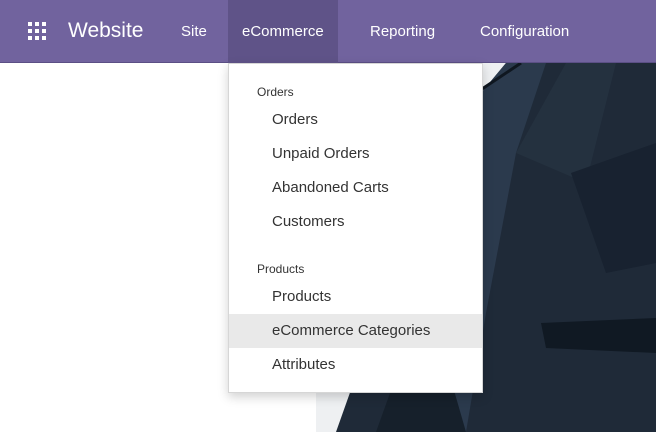 This screenshot has width=656, height=432. What do you see at coordinates (275, 92) in the screenshot?
I see `section-header-orders: Orders` at bounding box center [275, 92].